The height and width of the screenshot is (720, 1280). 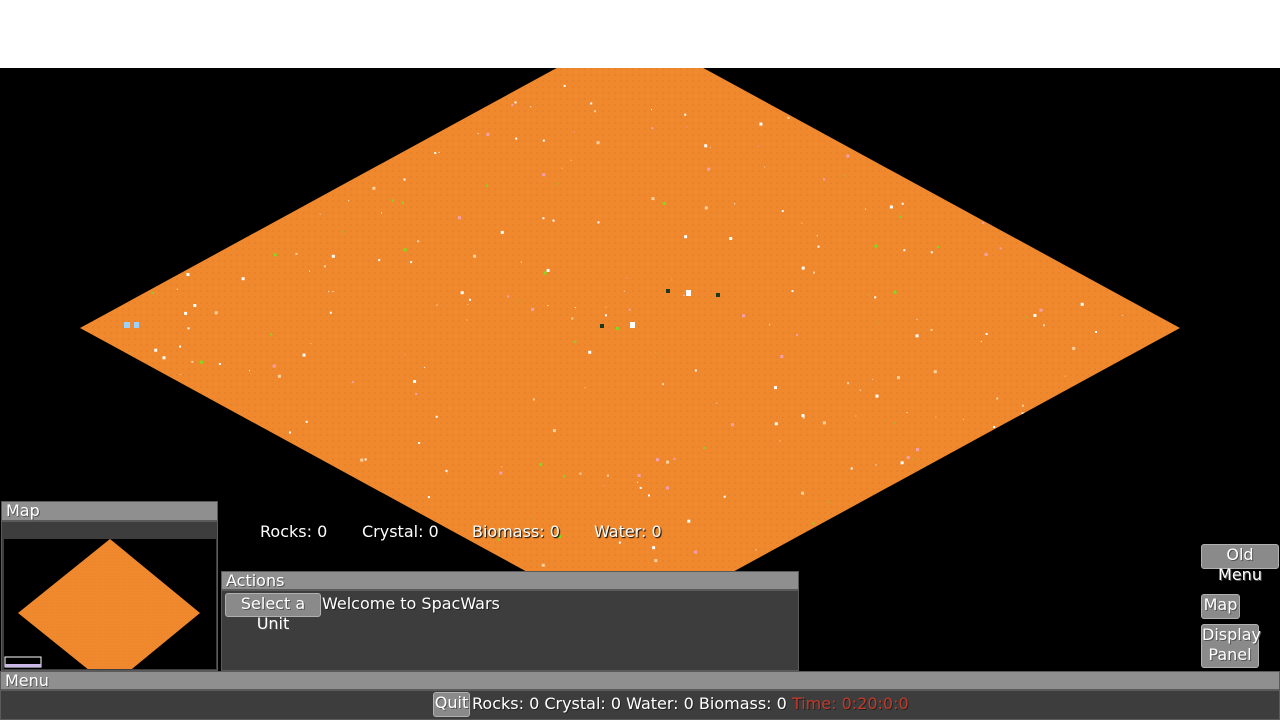 I want to click on actions-panel-title: Actions, so click(x=510, y=580).